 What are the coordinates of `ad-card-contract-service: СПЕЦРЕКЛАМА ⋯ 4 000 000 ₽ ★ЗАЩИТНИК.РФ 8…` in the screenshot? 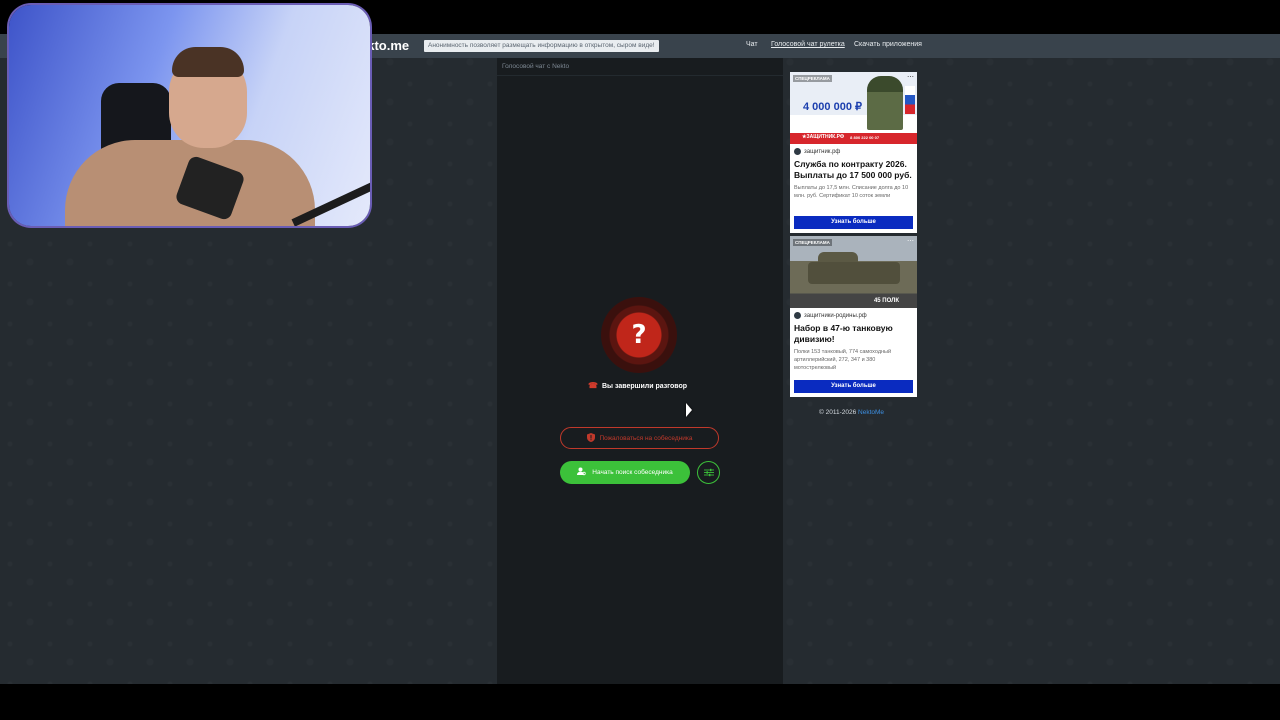 It's located at (853, 152).